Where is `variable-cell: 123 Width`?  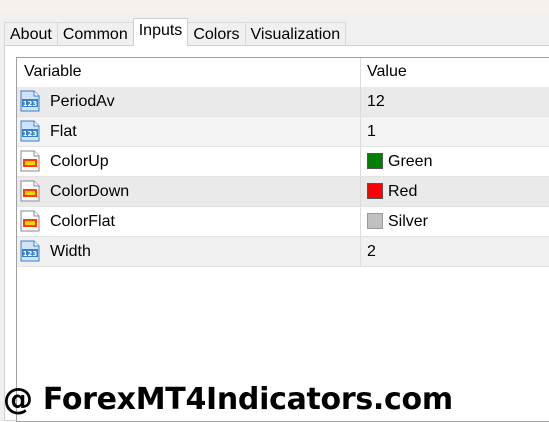
variable-cell: 123 Width is located at coordinates (189, 251).